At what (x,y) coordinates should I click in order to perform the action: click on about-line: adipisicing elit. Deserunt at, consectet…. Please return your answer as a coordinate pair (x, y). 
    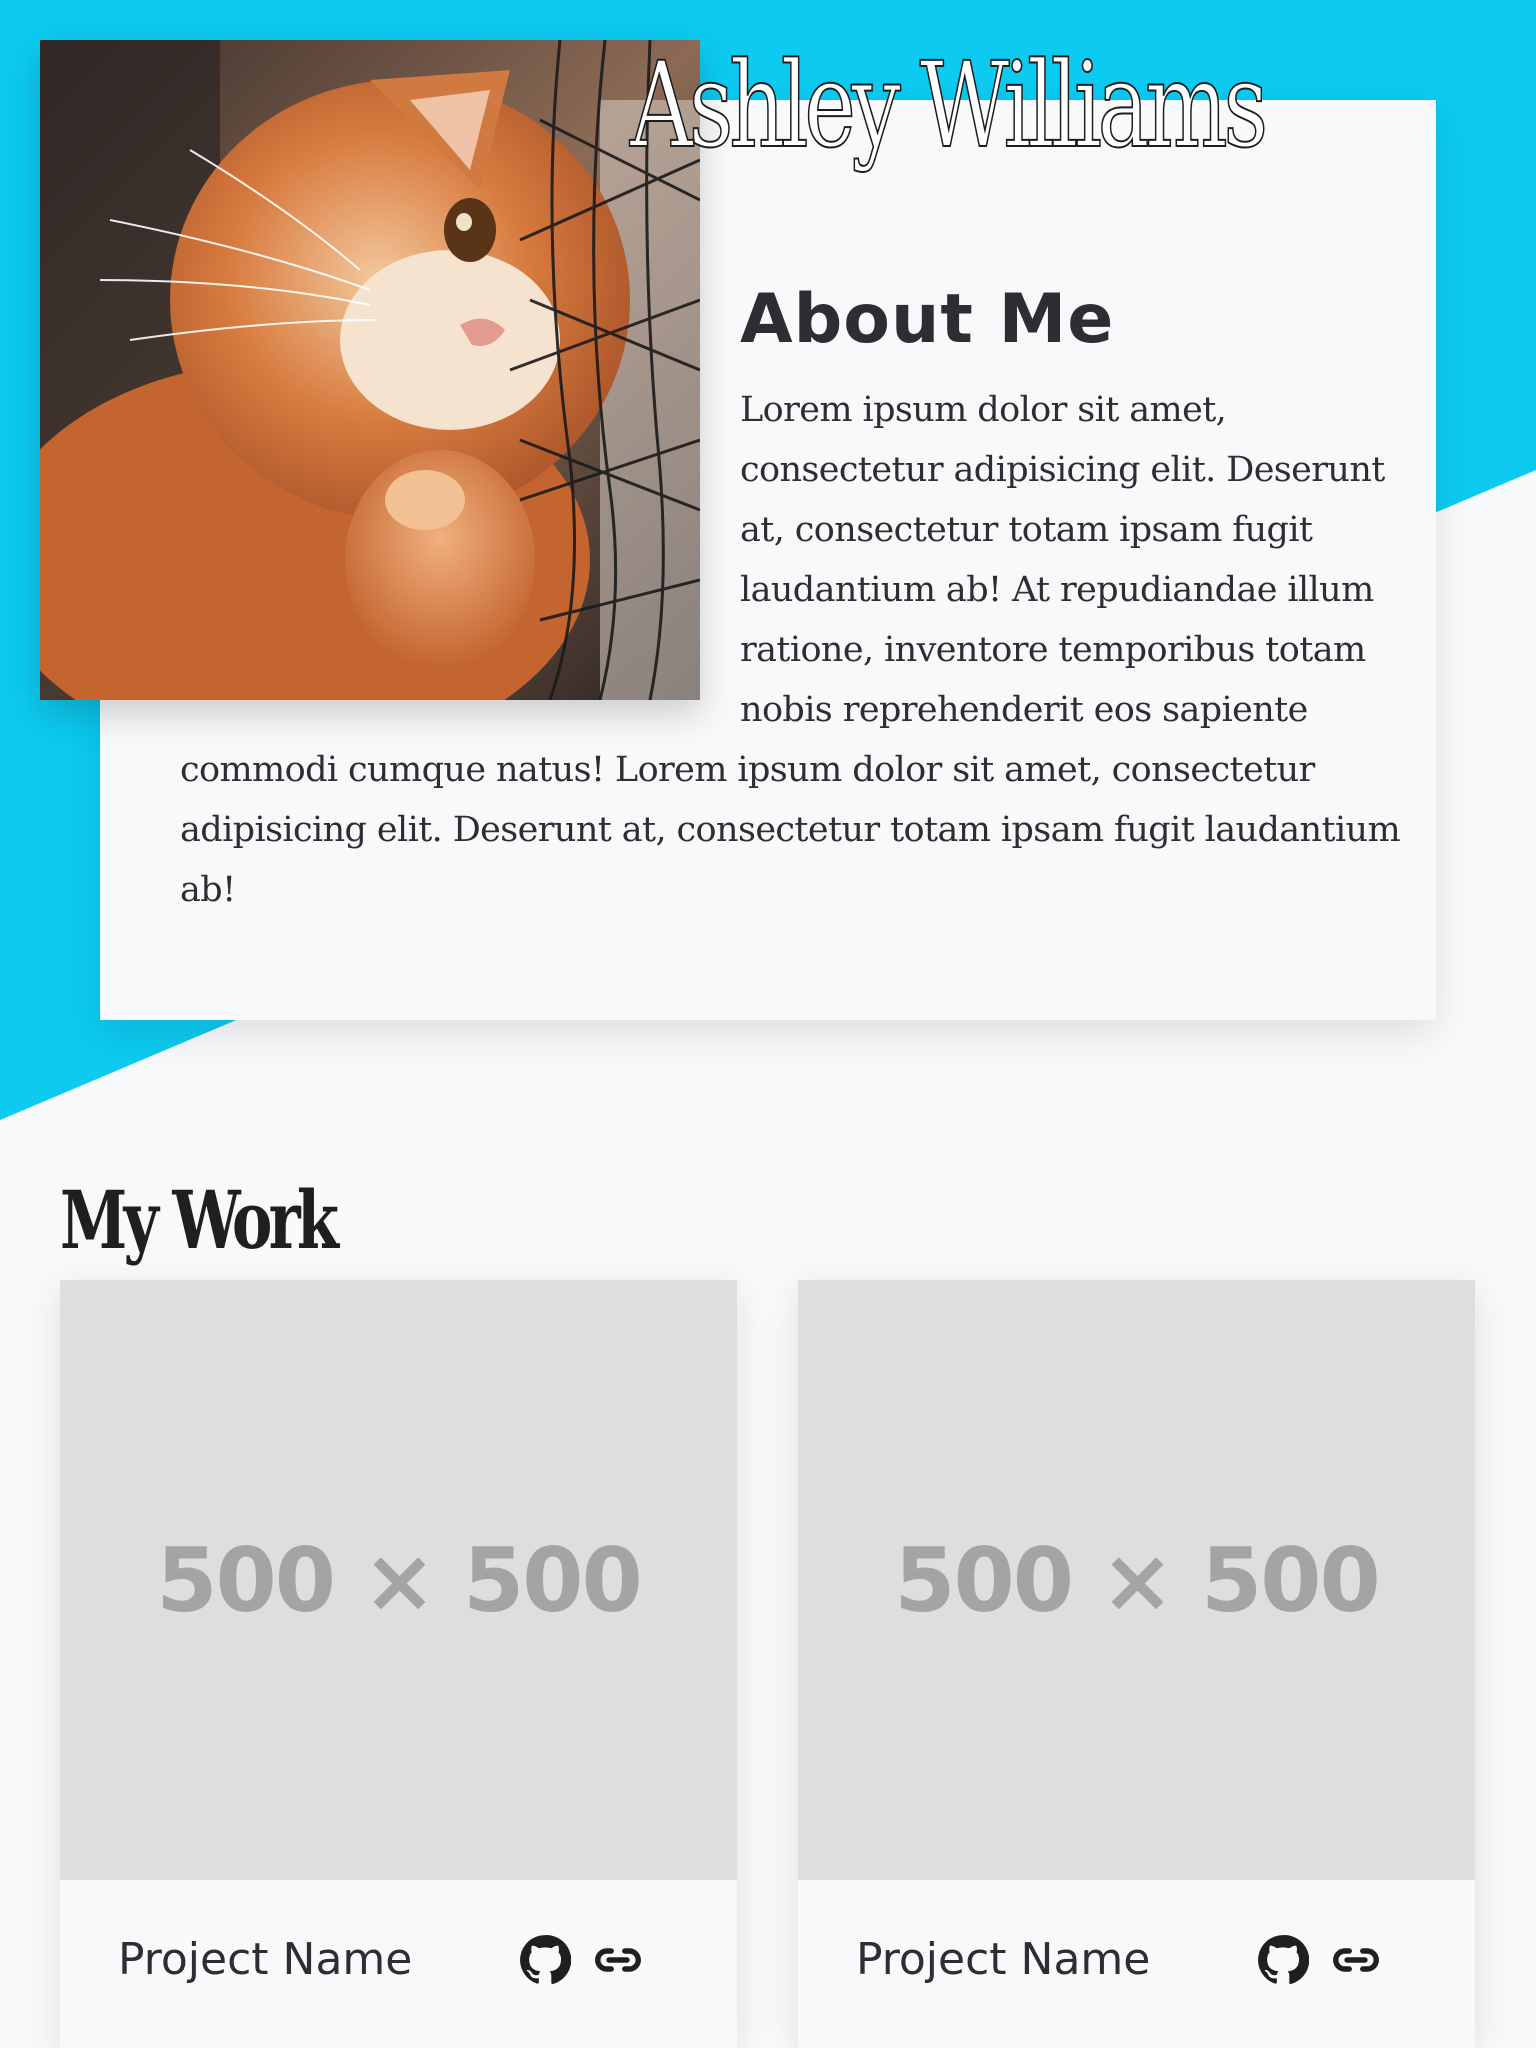
    Looking at the image, I should click on (790, 830).